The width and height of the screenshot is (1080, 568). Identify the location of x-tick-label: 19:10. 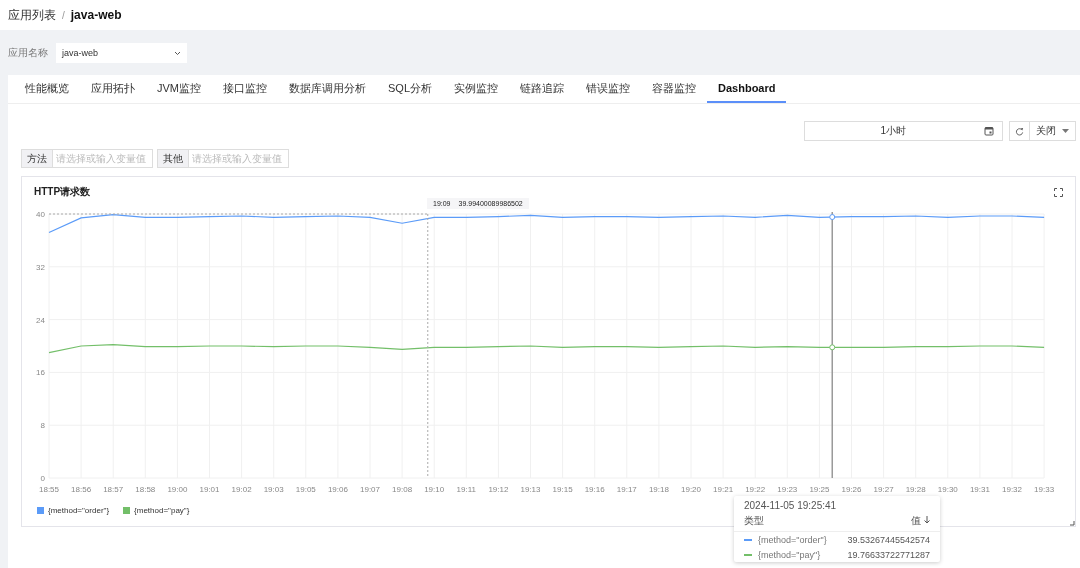
(434, 489).